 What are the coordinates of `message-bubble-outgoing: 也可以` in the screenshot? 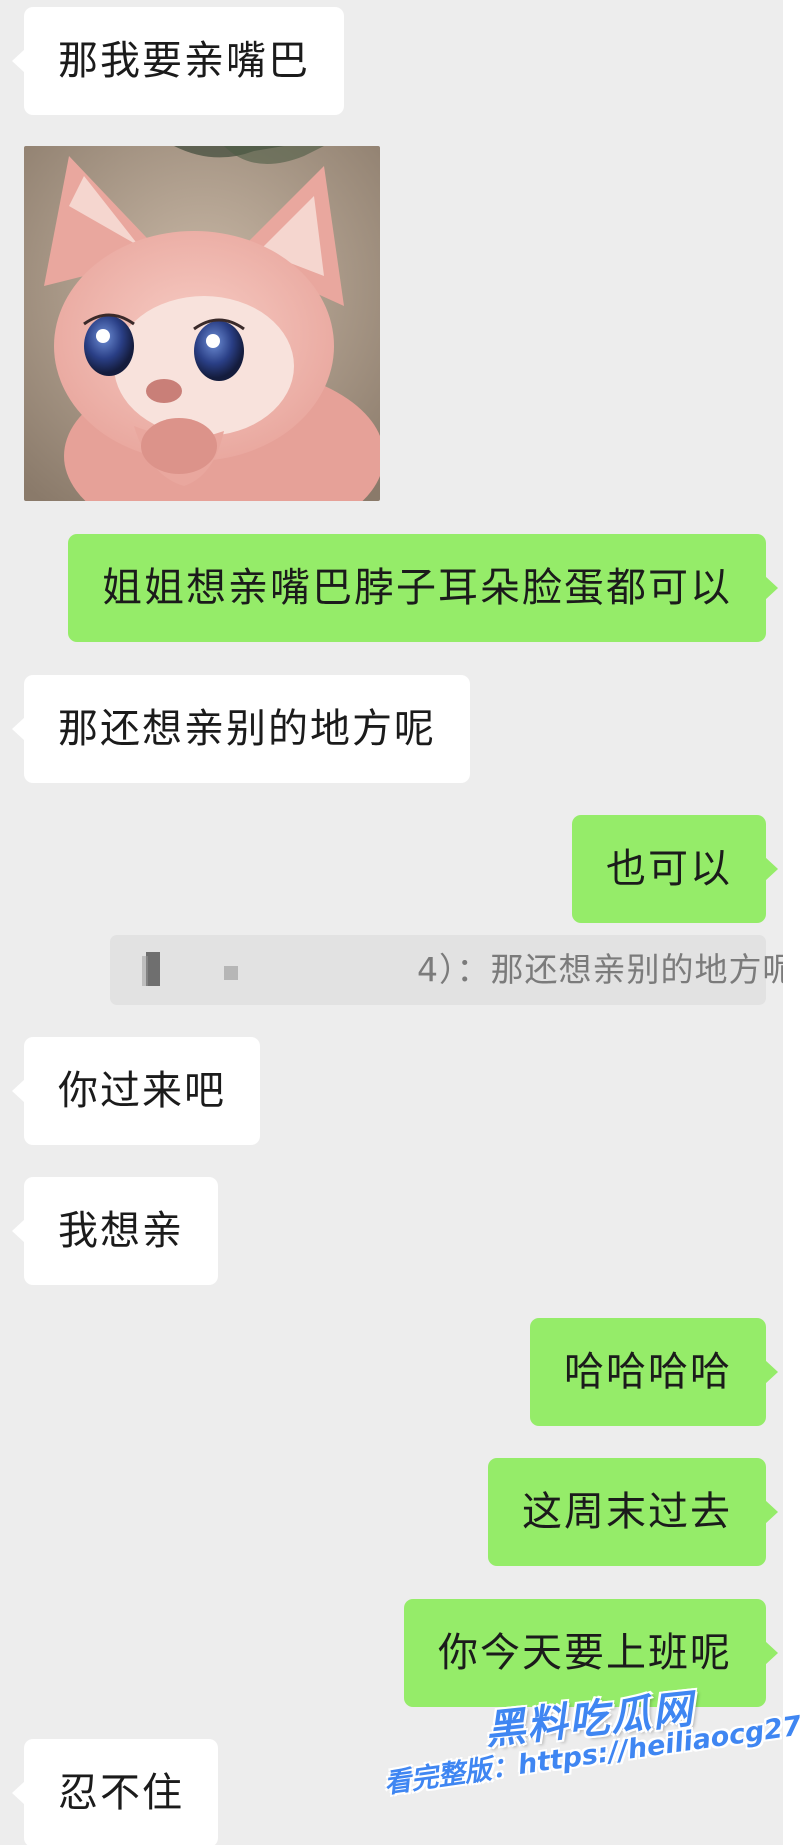 It's located at (675, 869).